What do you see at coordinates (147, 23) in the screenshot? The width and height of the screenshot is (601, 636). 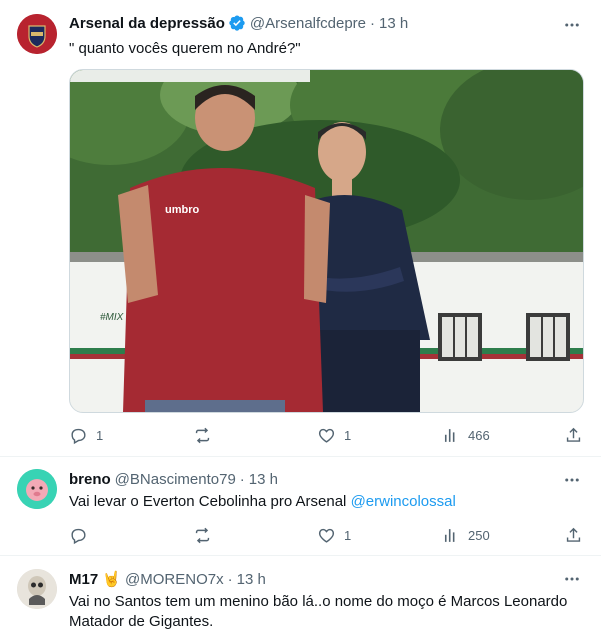 I see `author-name: Arsenal da depressão` at bounding box center [147, 23].